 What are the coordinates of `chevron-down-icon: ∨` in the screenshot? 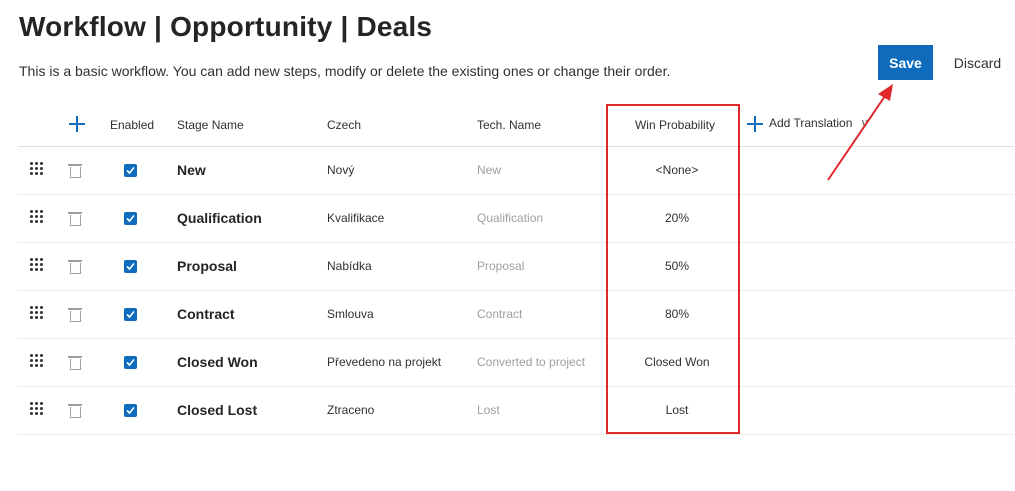 It's located at (864, 123).